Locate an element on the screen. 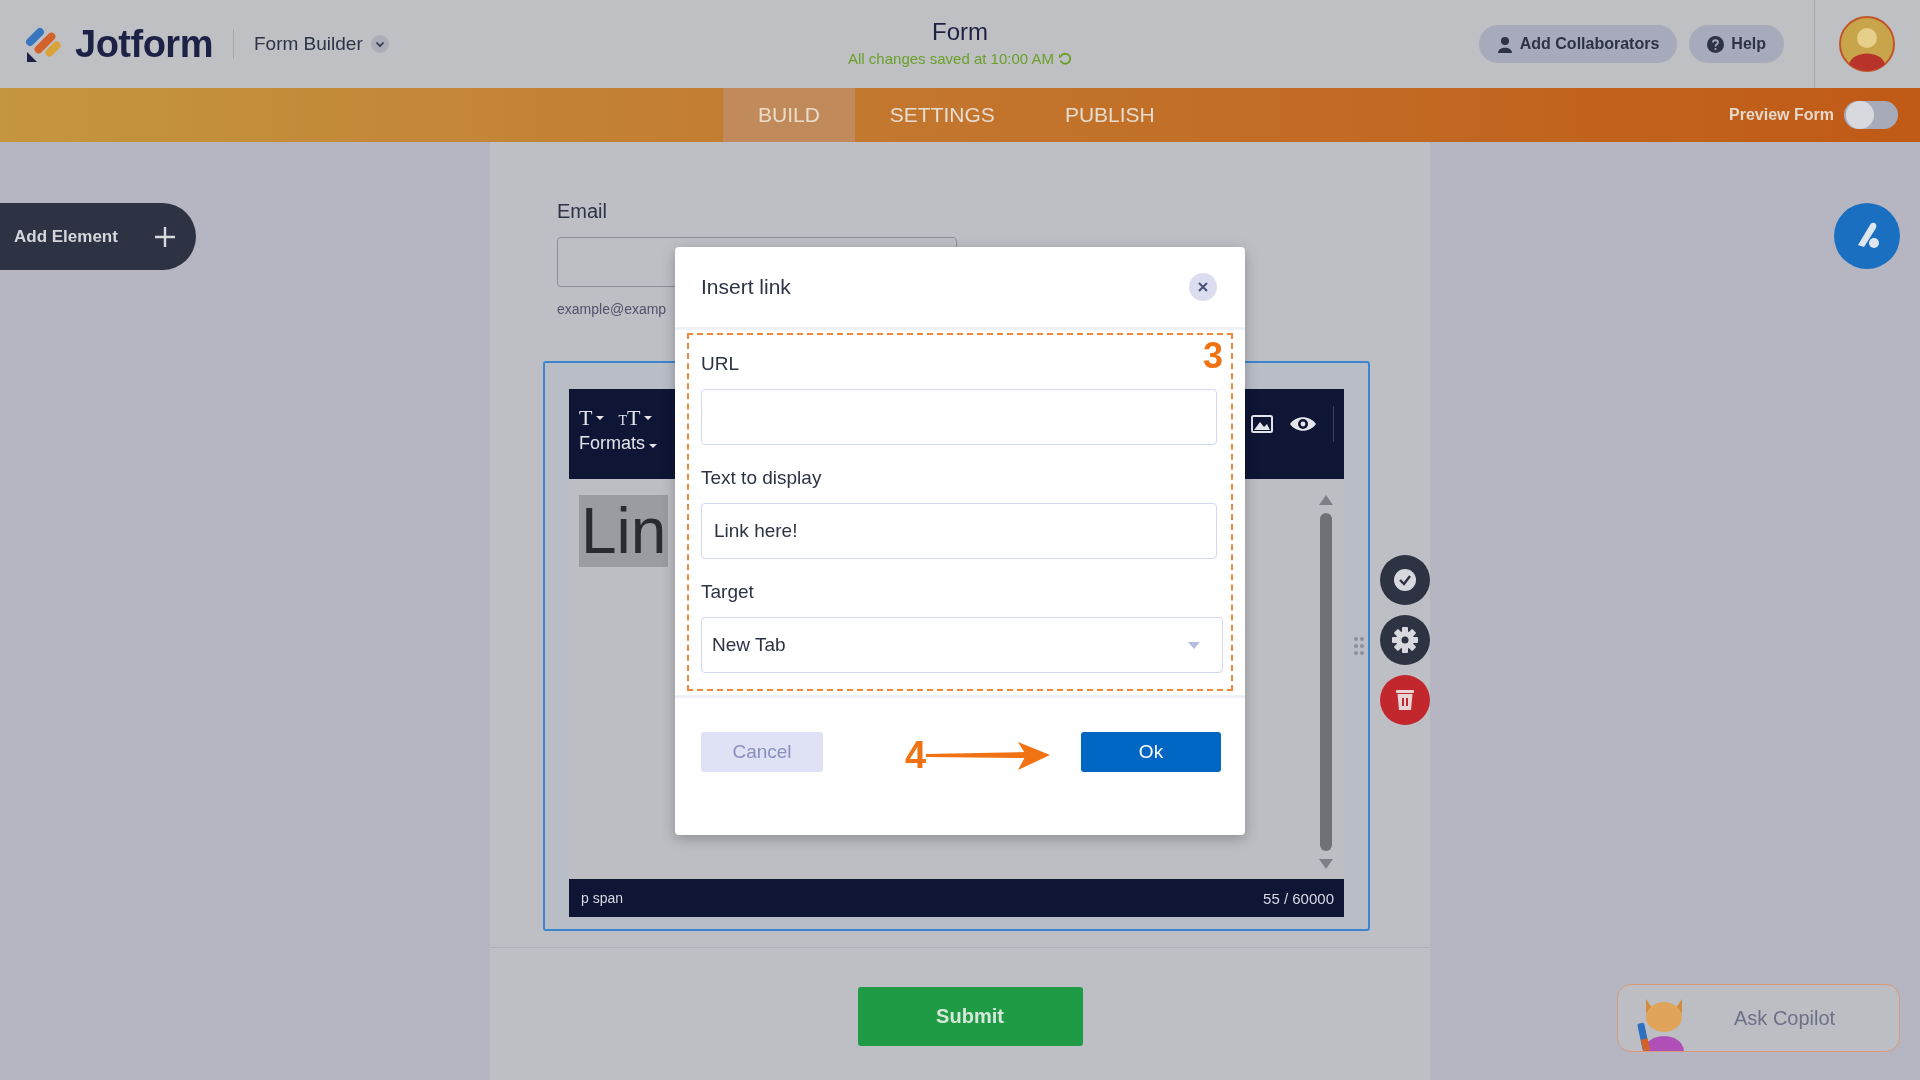 This screenshot has height=1080, width=1920. element-path: p span is located at coordinates (602, 898).